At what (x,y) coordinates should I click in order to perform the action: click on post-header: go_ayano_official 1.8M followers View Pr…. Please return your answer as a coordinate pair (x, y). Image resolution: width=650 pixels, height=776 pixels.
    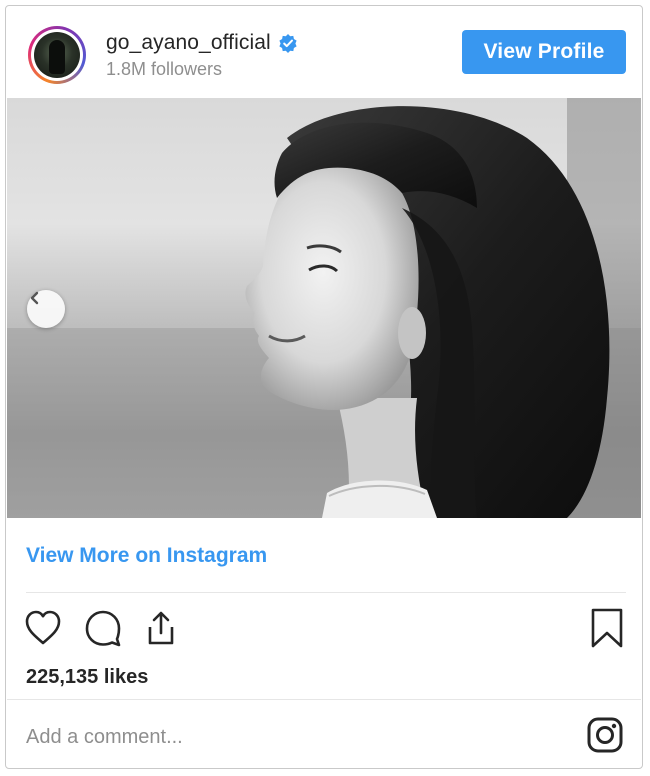
    Looking at the image, I should click on (324, 52).